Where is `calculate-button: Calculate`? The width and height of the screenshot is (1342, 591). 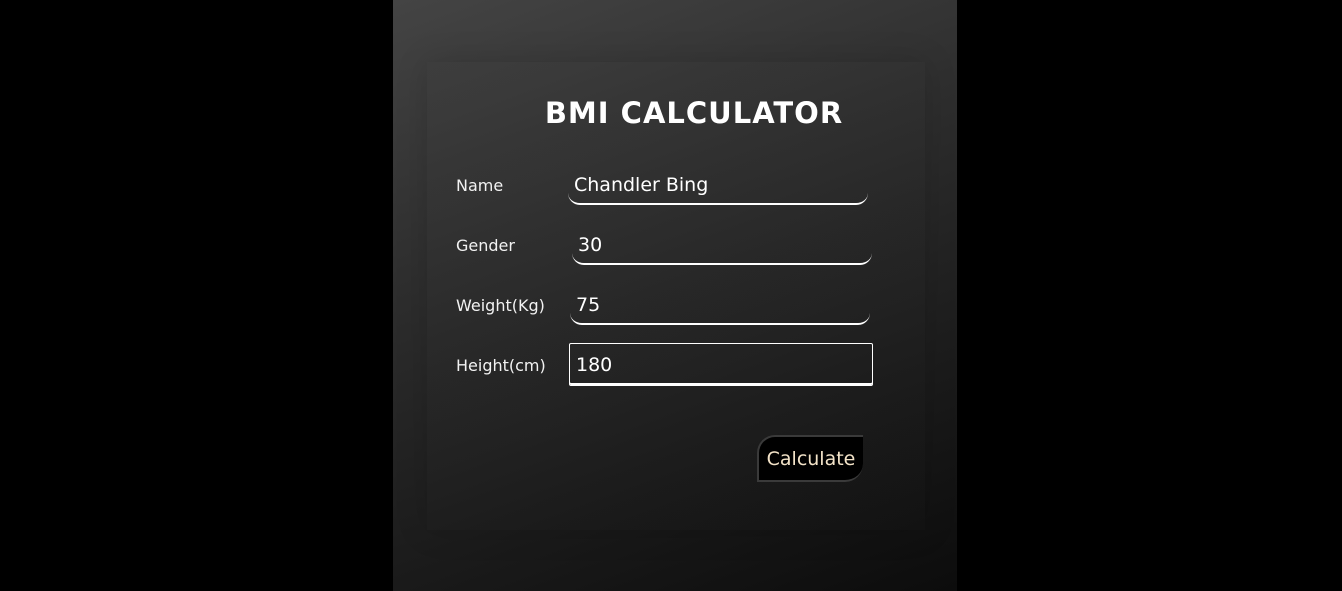
calculate-button: Calculate is located at coordinates (810, 458).